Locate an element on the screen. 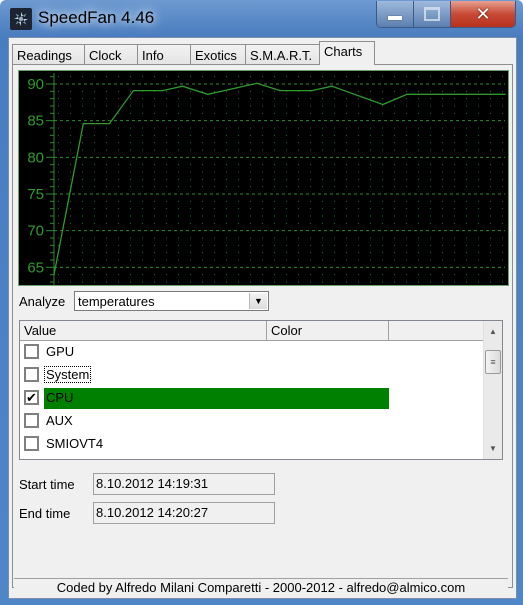 Image resolution: width=523 pixels, height=605 pixels. list-item: GPU is located at coordinates (252, 352).